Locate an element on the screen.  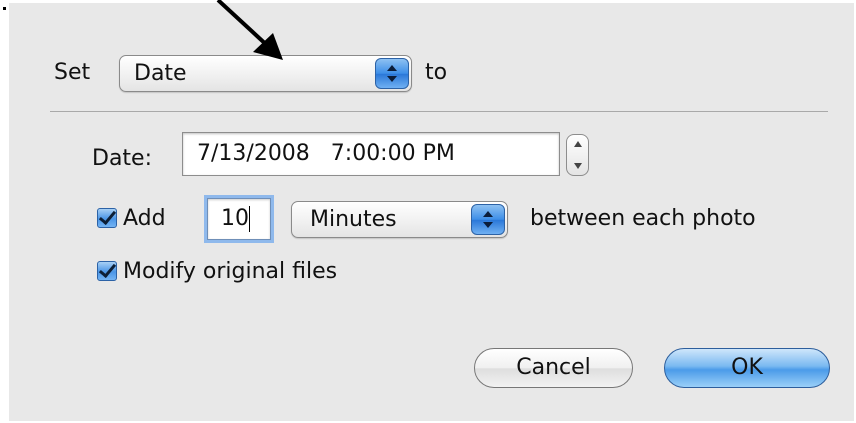
add-amount-field: 10 is located at coordinates (239, 219).